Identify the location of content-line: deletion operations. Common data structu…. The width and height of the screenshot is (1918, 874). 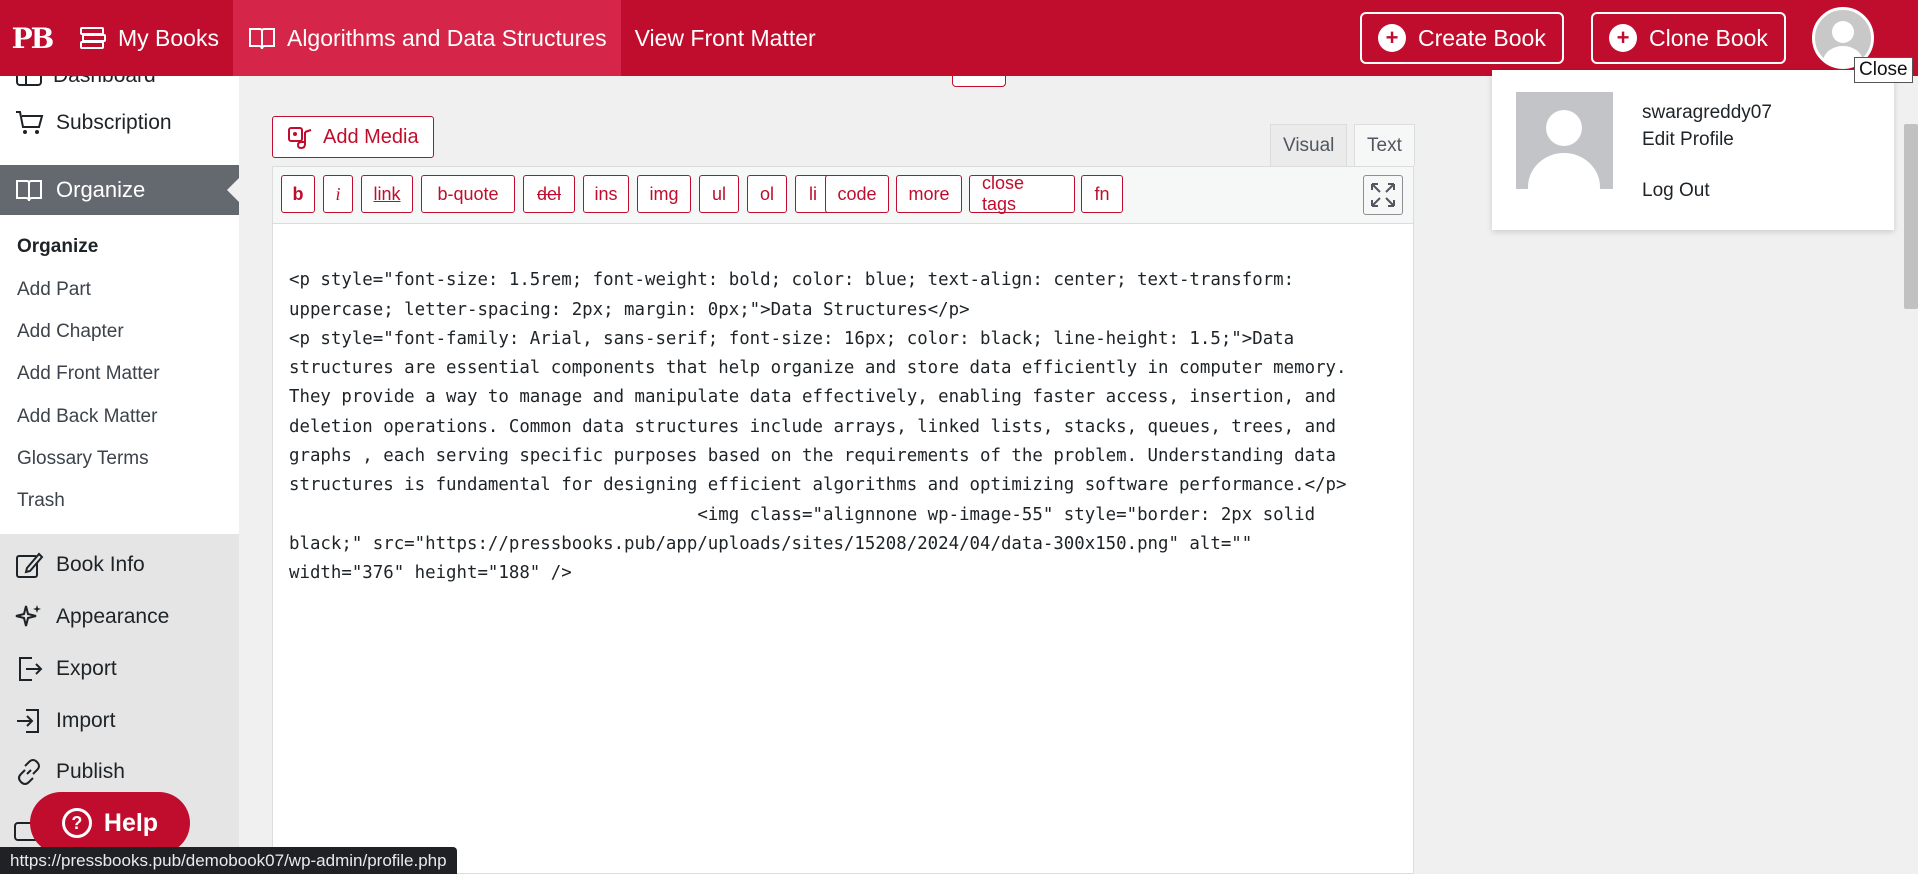
(813, 426).